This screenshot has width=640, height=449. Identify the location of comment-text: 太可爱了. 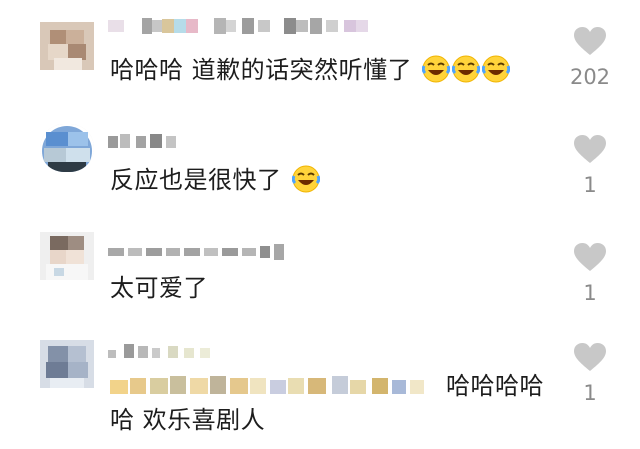
(159, 288).